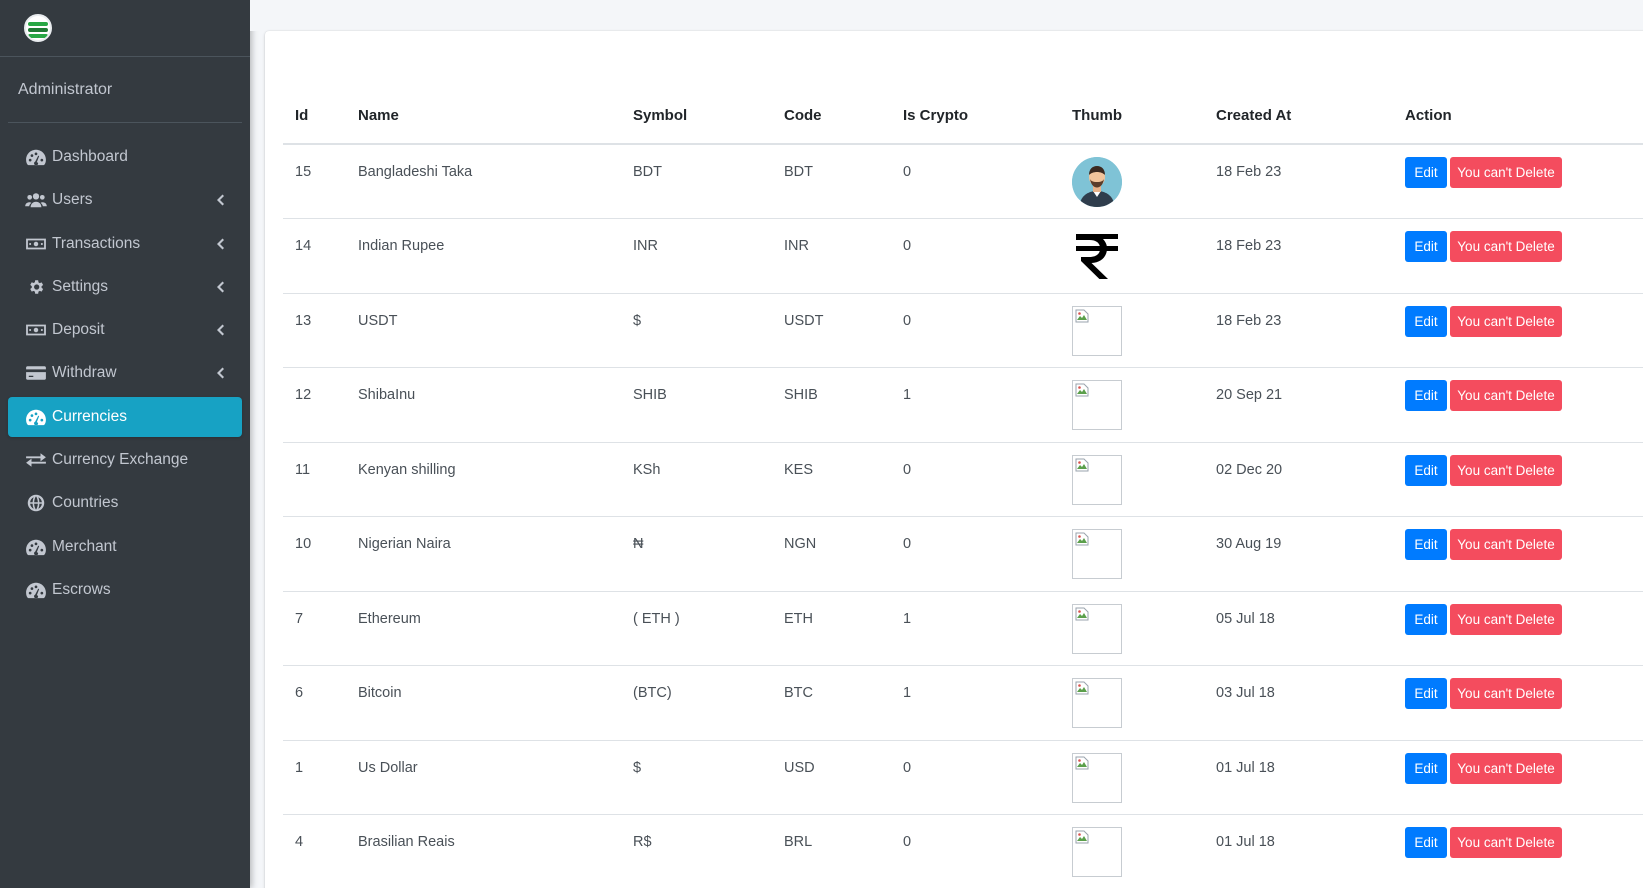  What do you see at coordinates (843, 181) in the screenshot?
I see `cell-code: BDT` at bounding box center [843, 181].